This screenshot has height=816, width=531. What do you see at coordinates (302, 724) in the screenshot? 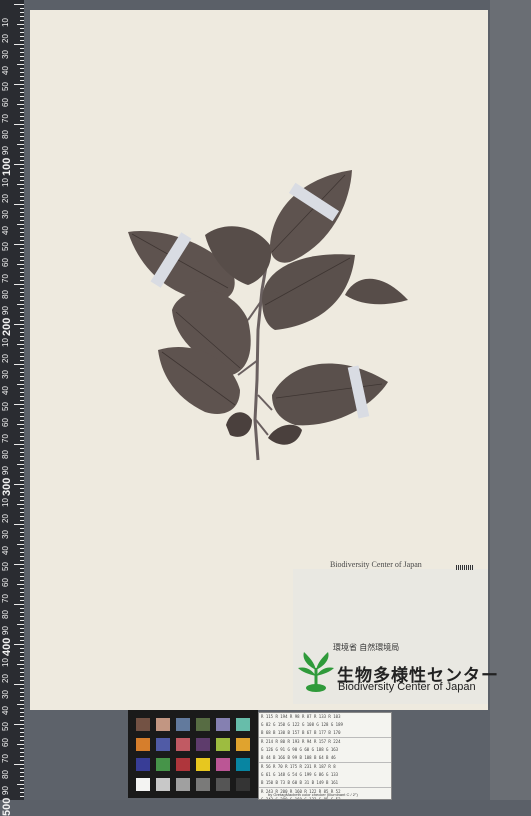
I see `color-values-row: G 82 G 150 G 122 G 108 G 128 G 189` at bounding box center [302, 724].